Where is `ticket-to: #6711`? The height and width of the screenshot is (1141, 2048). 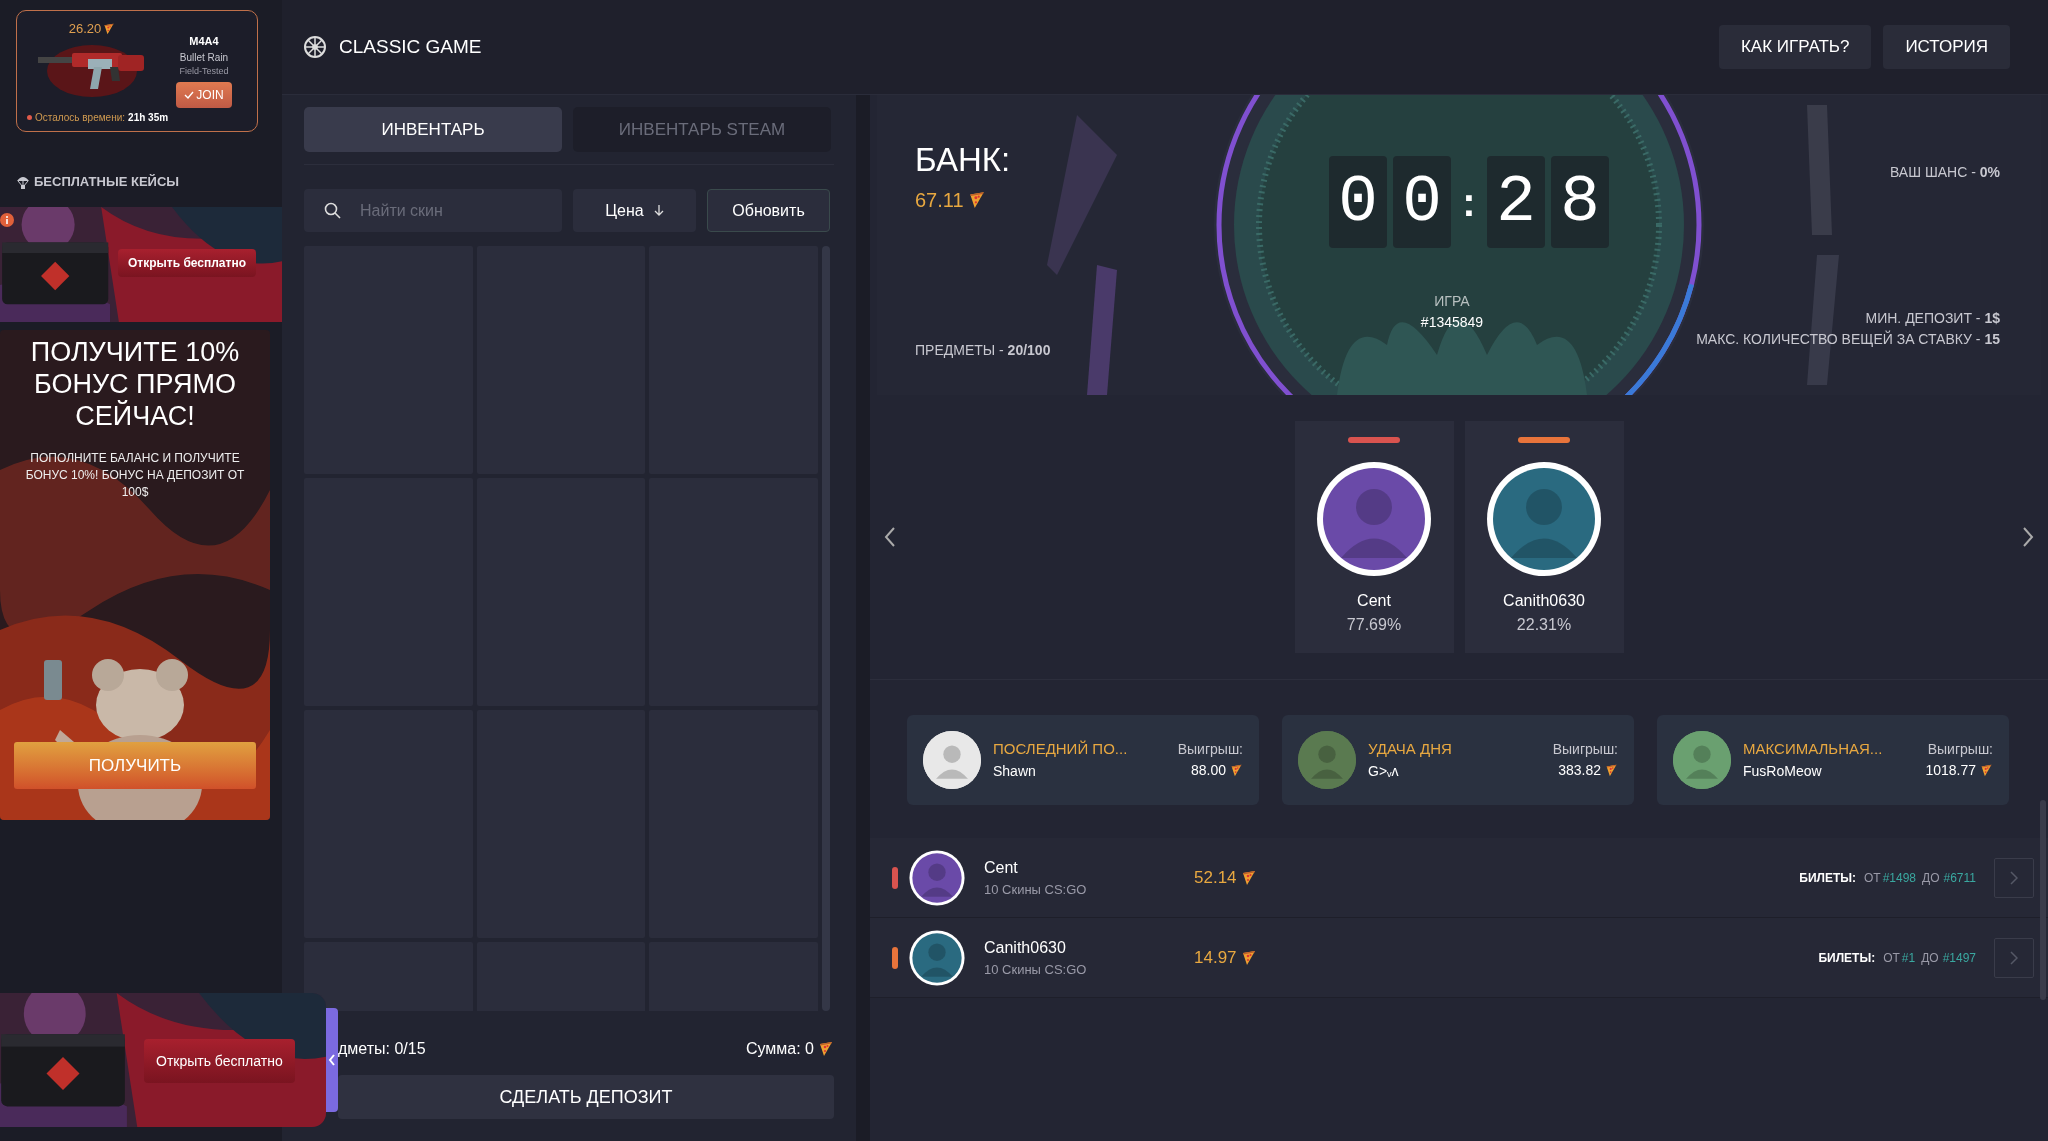 ticket-to: #6711 is located at coordinates (1959, 878).